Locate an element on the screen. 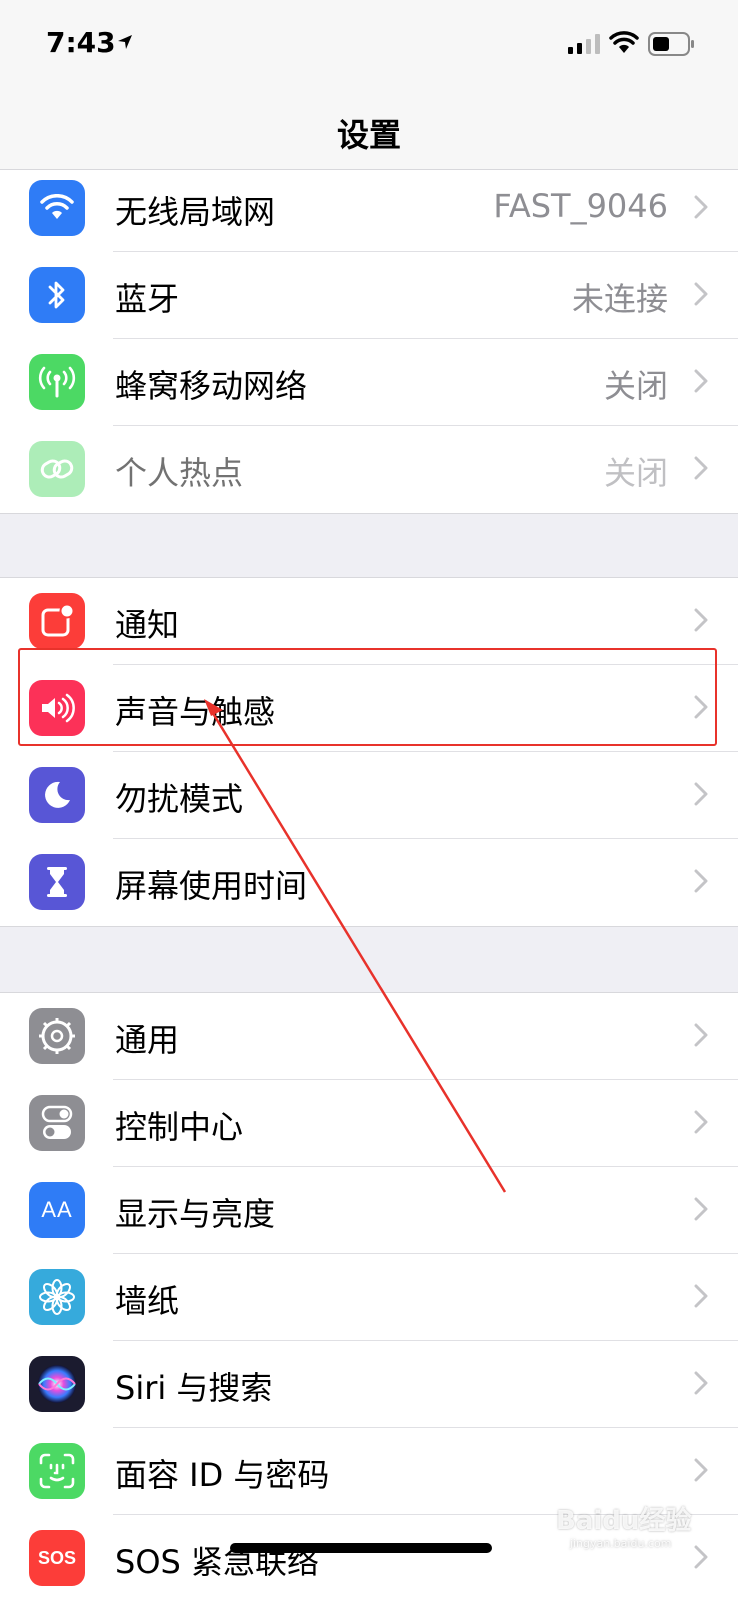 This screenshot has height=1600, width=738. settings-row-bluetooth: 蓝牙 未连接 is located at coordinates (369, 295).